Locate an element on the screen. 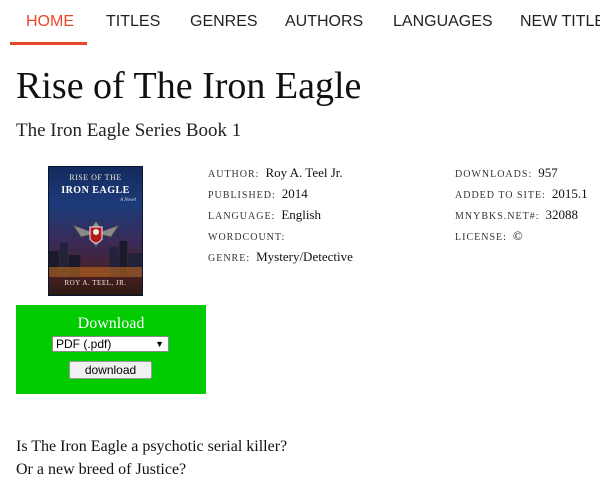  city-skyline-icon is located at coordinates (95, 259).